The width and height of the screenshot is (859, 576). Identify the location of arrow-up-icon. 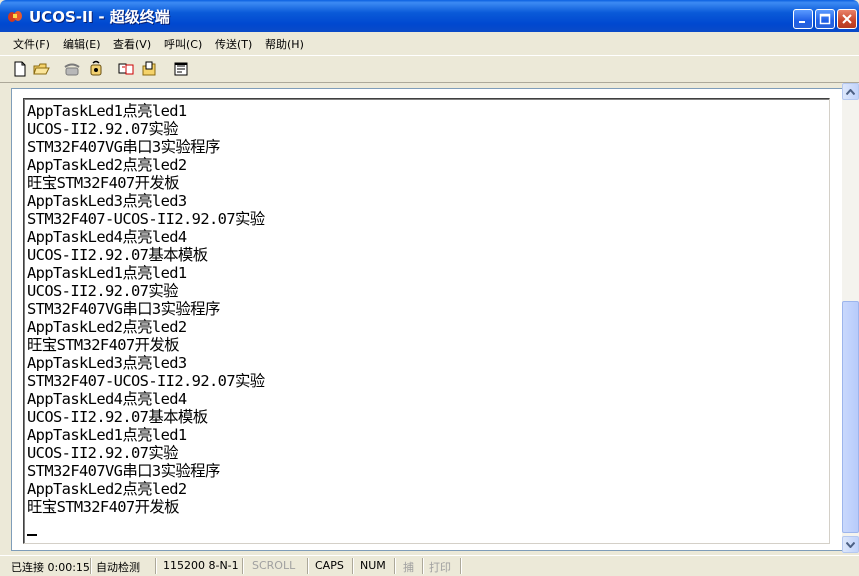
(850, 91).